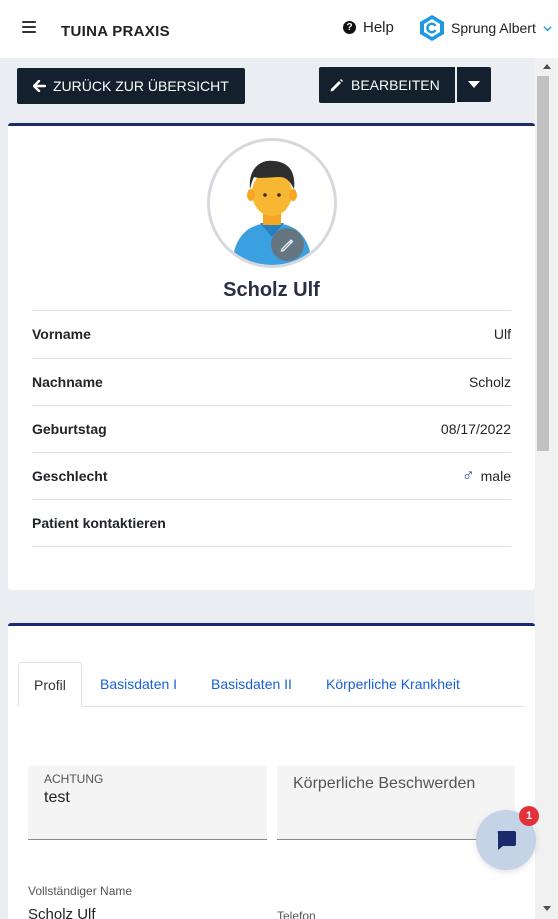  I want to click on detail-label: Geburtstag, so click(69, 429).